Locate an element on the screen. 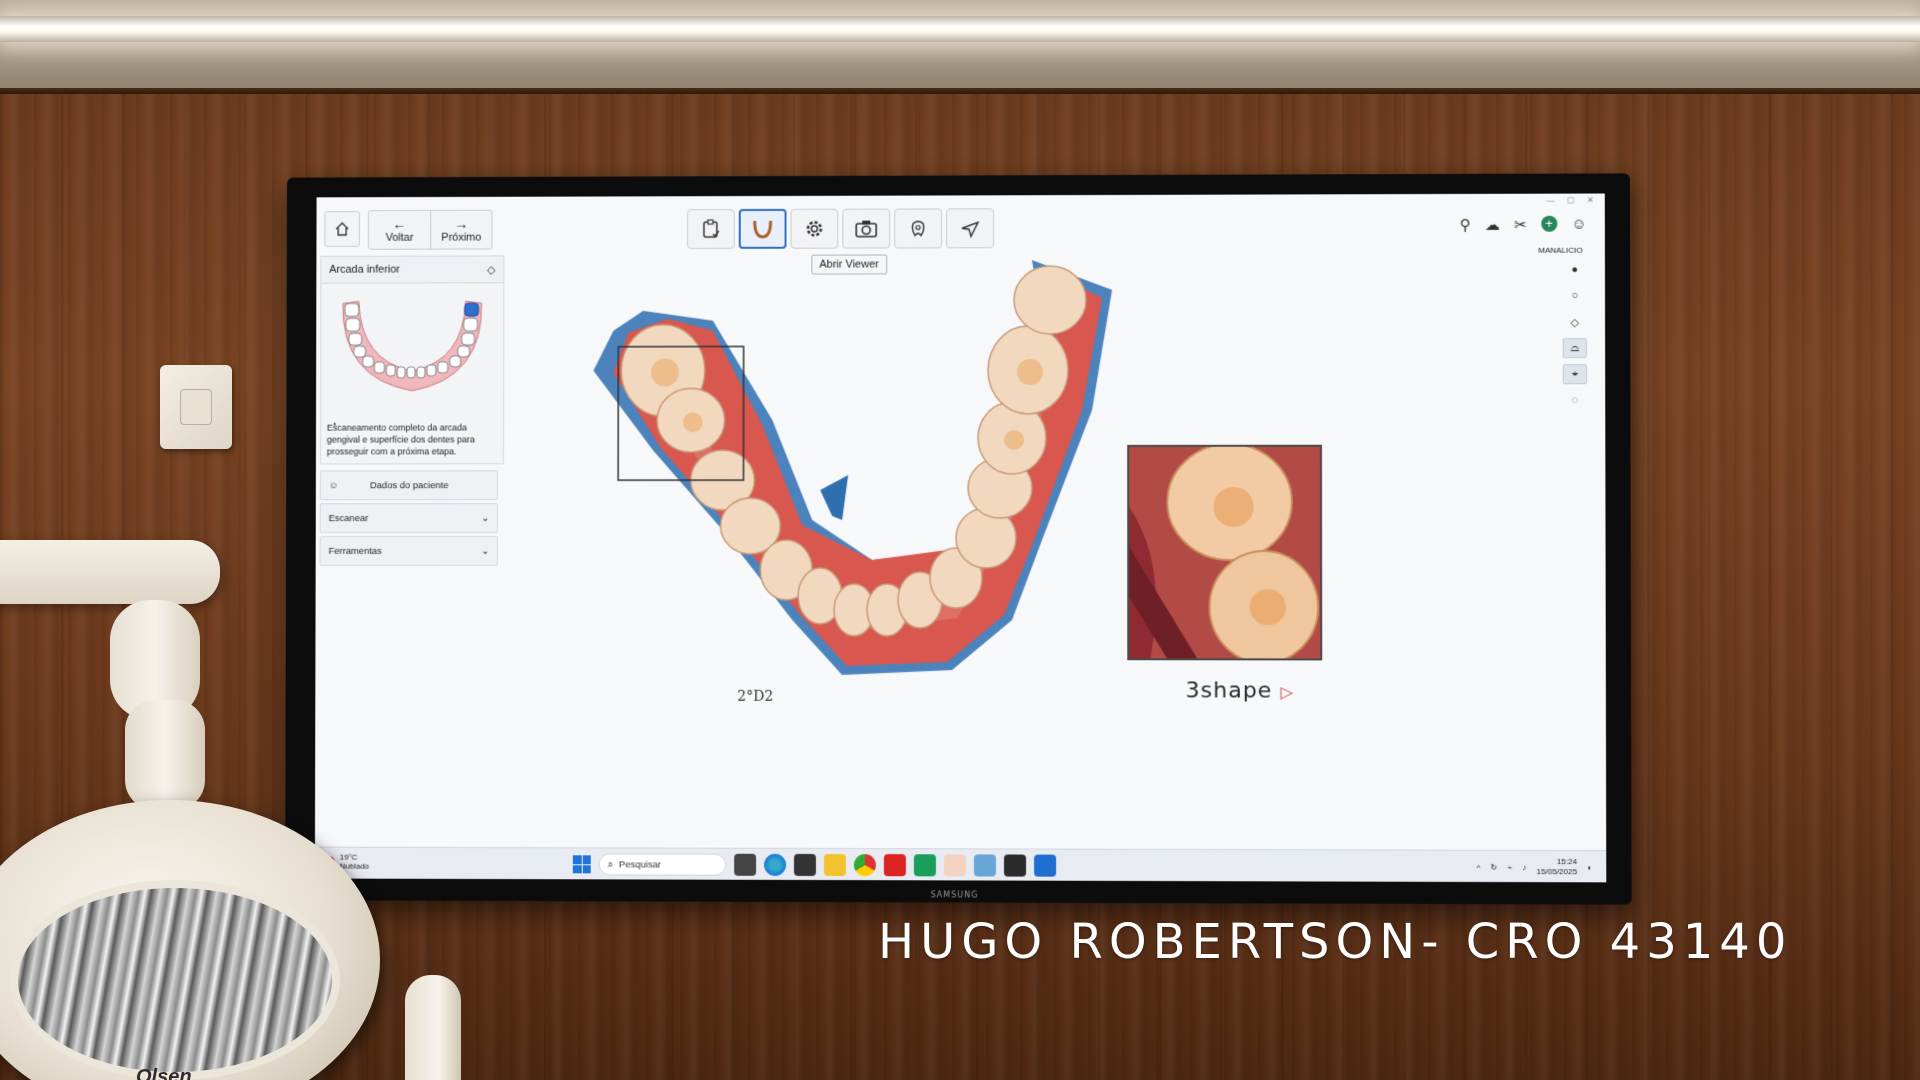 This screenshot has width=1920, height=1080. tv-brand: SAMSUNG is located at coordinates (954, 895).